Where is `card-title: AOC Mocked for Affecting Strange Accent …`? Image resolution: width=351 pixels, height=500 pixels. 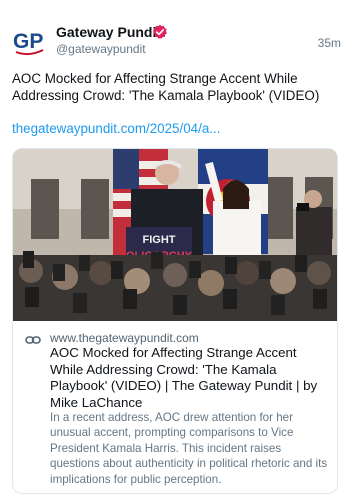 card-title: AOC Mocked for Affecting Strange Accent … is located at coordinates (190, 378).